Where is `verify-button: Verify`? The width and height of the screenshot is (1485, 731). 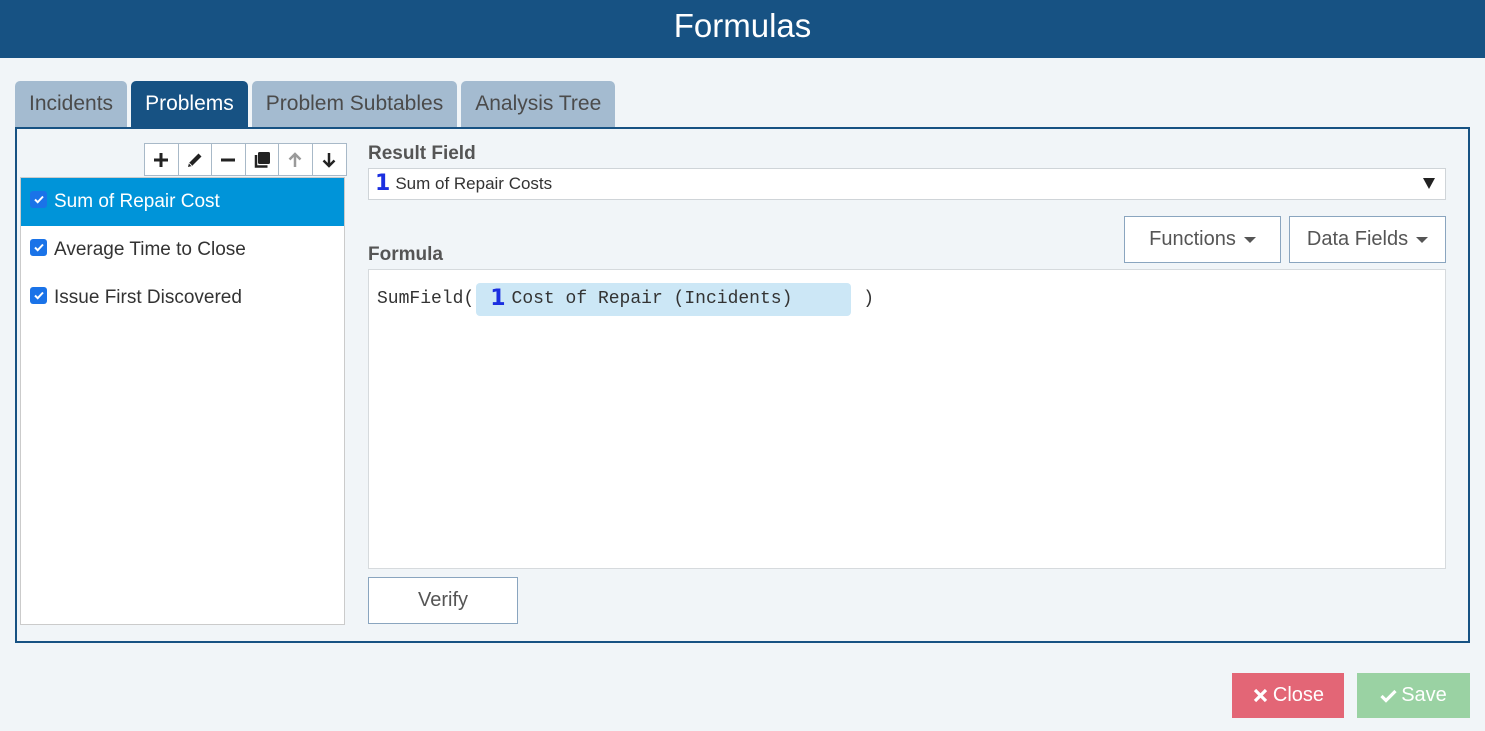 verify-button: Verify is located at coordinates (443, 600).